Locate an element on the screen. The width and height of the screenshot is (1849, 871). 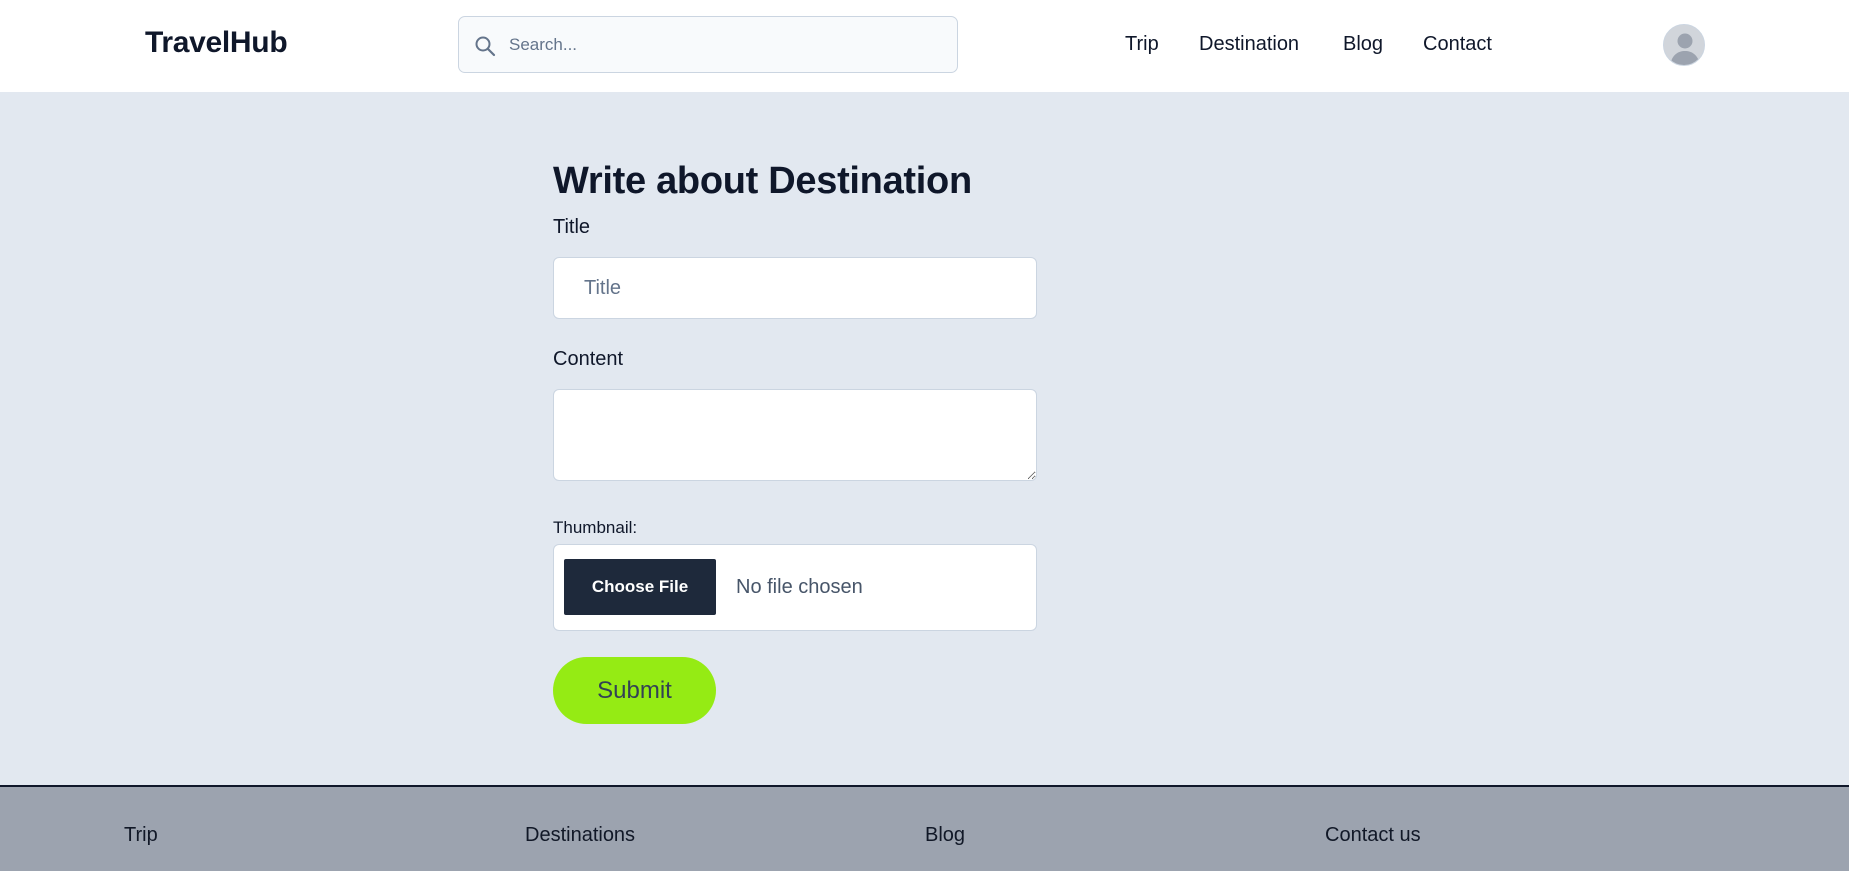
search-box is located at coordinates (708, 44).